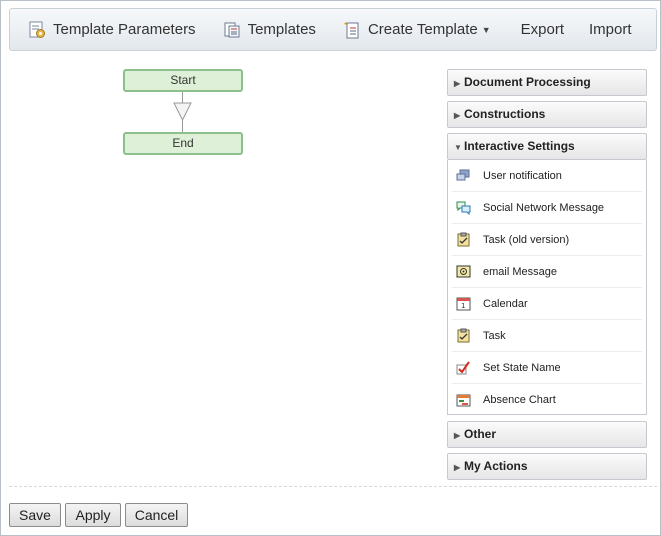 This screenshot has height=536, width=661. What do you see at coordinates (496, 466) in the screenshot?
I see `section-label: My Actions` at bounding box center [496, 466].